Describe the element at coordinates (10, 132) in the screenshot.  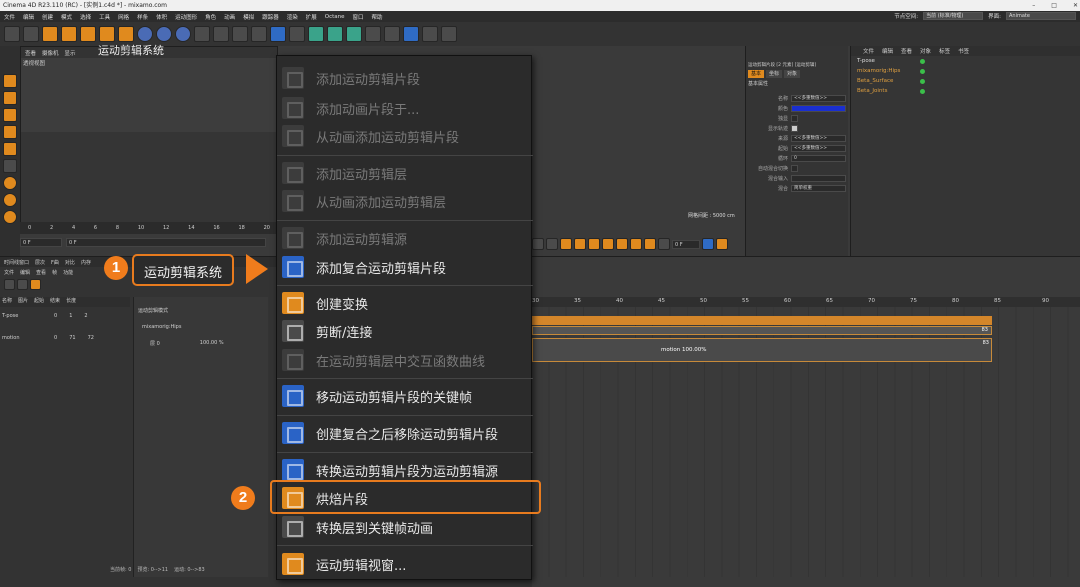
I see `edges-mode-icon` at that location.